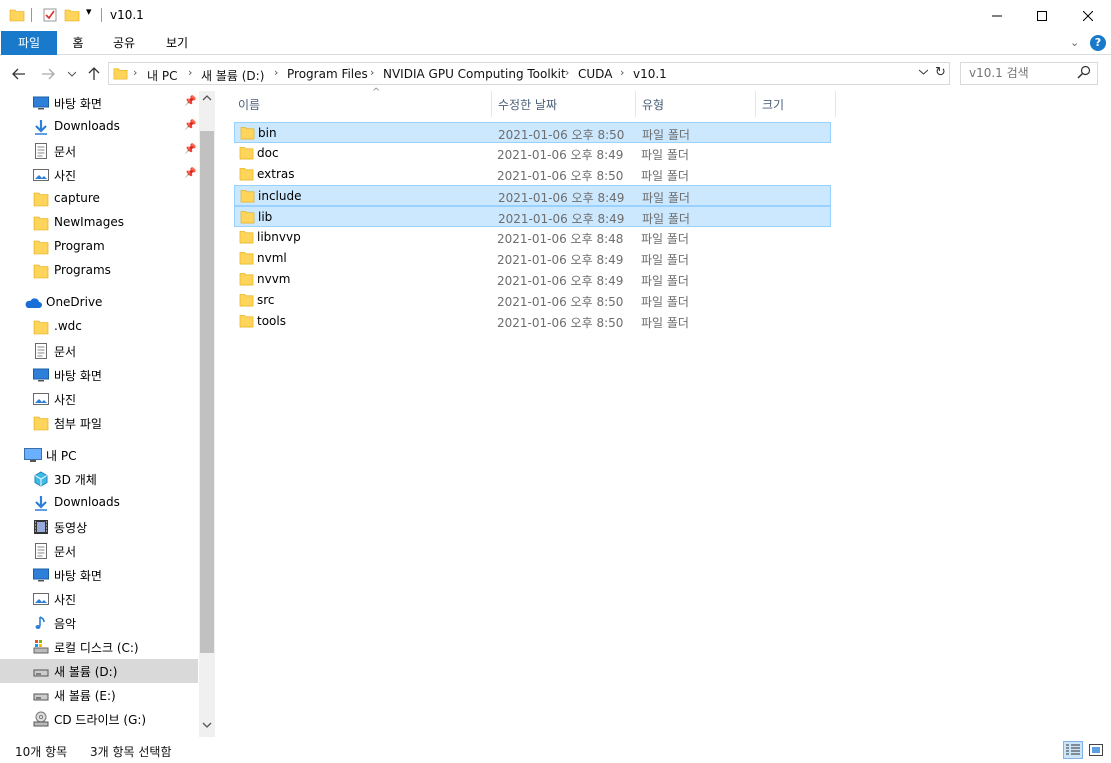  I want to click on nav-item-wdc: .wdc, so click(99, 327).